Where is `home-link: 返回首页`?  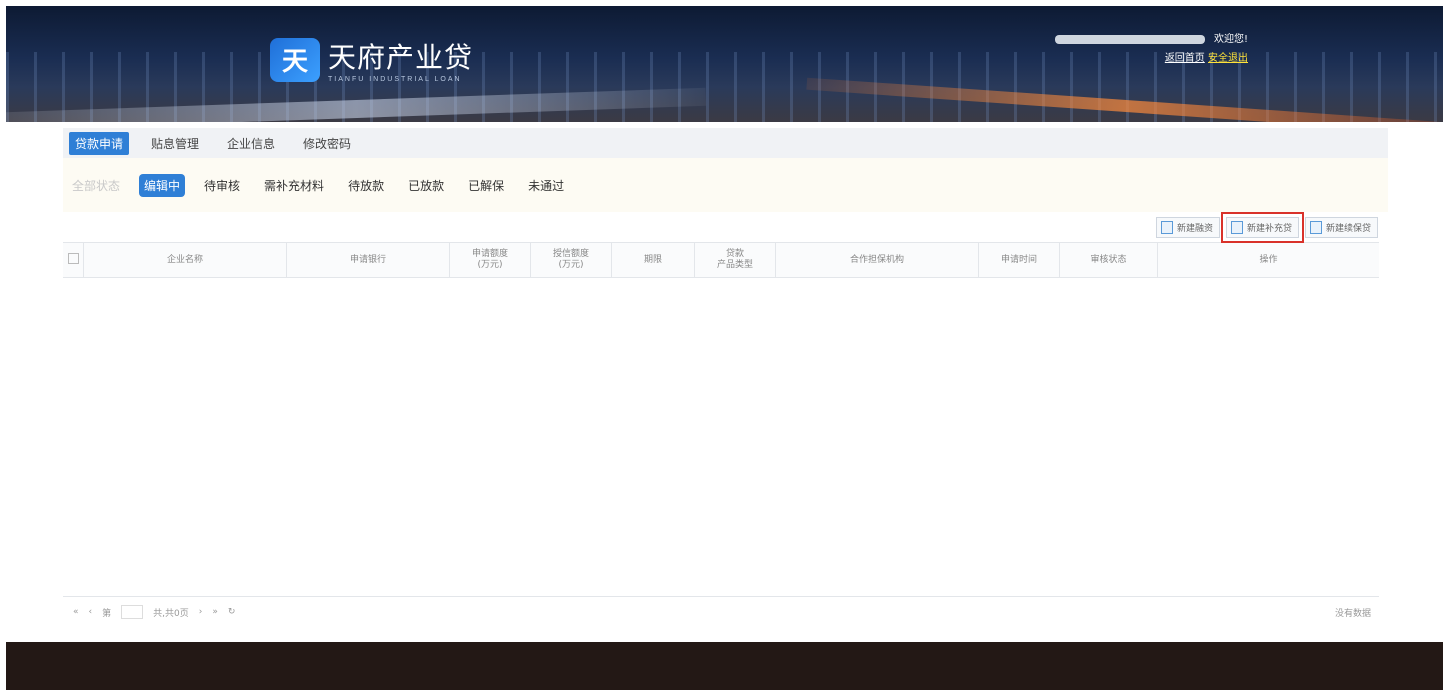
home-link: 返回首页 is located at coordinates (1185, 58).